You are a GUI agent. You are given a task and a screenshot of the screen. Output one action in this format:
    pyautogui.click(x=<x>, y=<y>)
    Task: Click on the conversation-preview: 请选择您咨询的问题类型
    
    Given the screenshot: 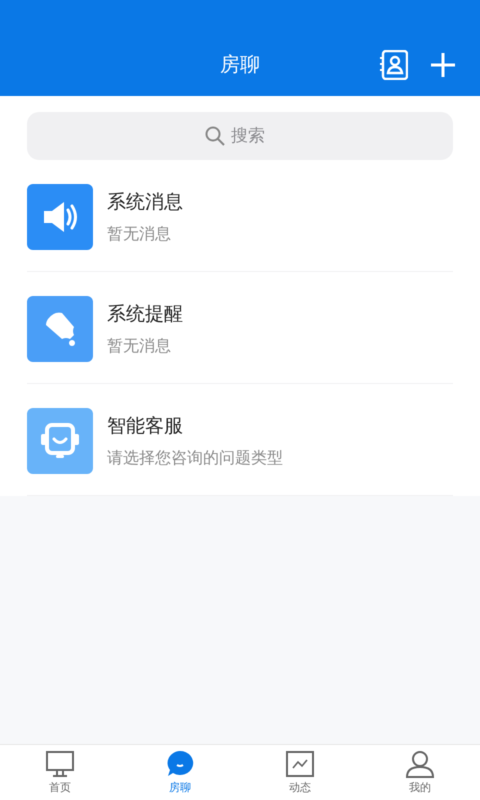 What is the action you would take?
    pyautogui.click(x=195, y=458)
    